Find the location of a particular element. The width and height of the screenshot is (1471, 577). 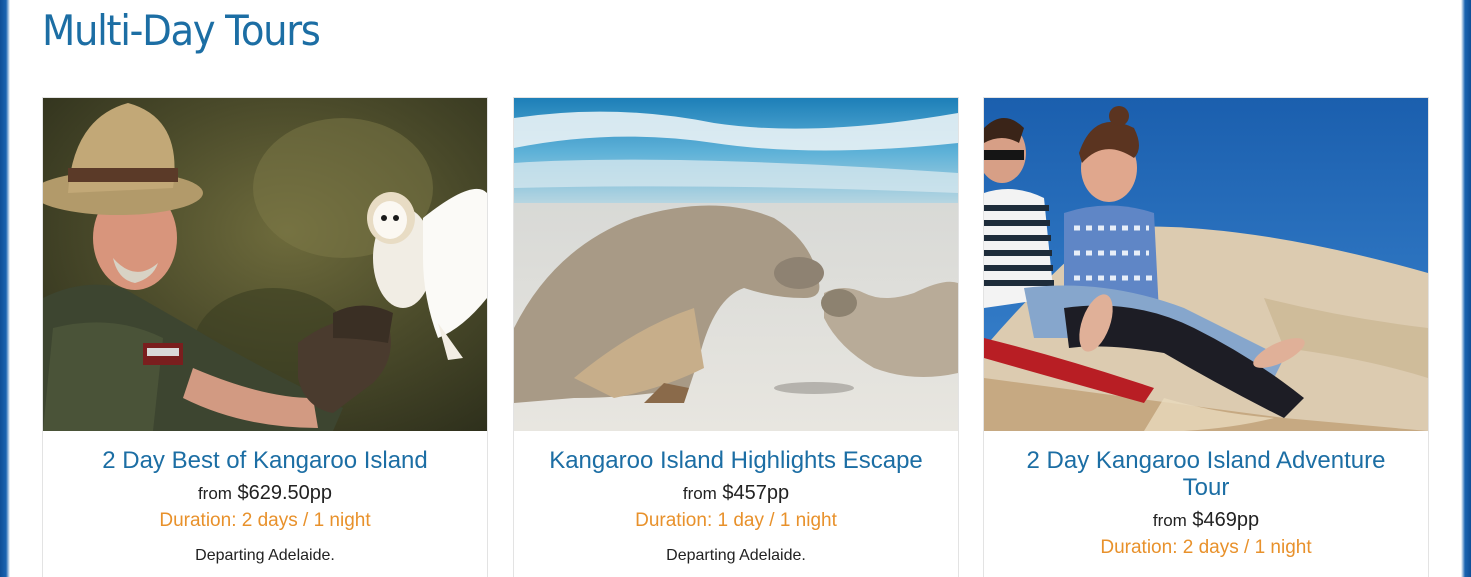

tour-title-link: 2 Day Best of Kangaroo Island is located at coordinates (265, 460).